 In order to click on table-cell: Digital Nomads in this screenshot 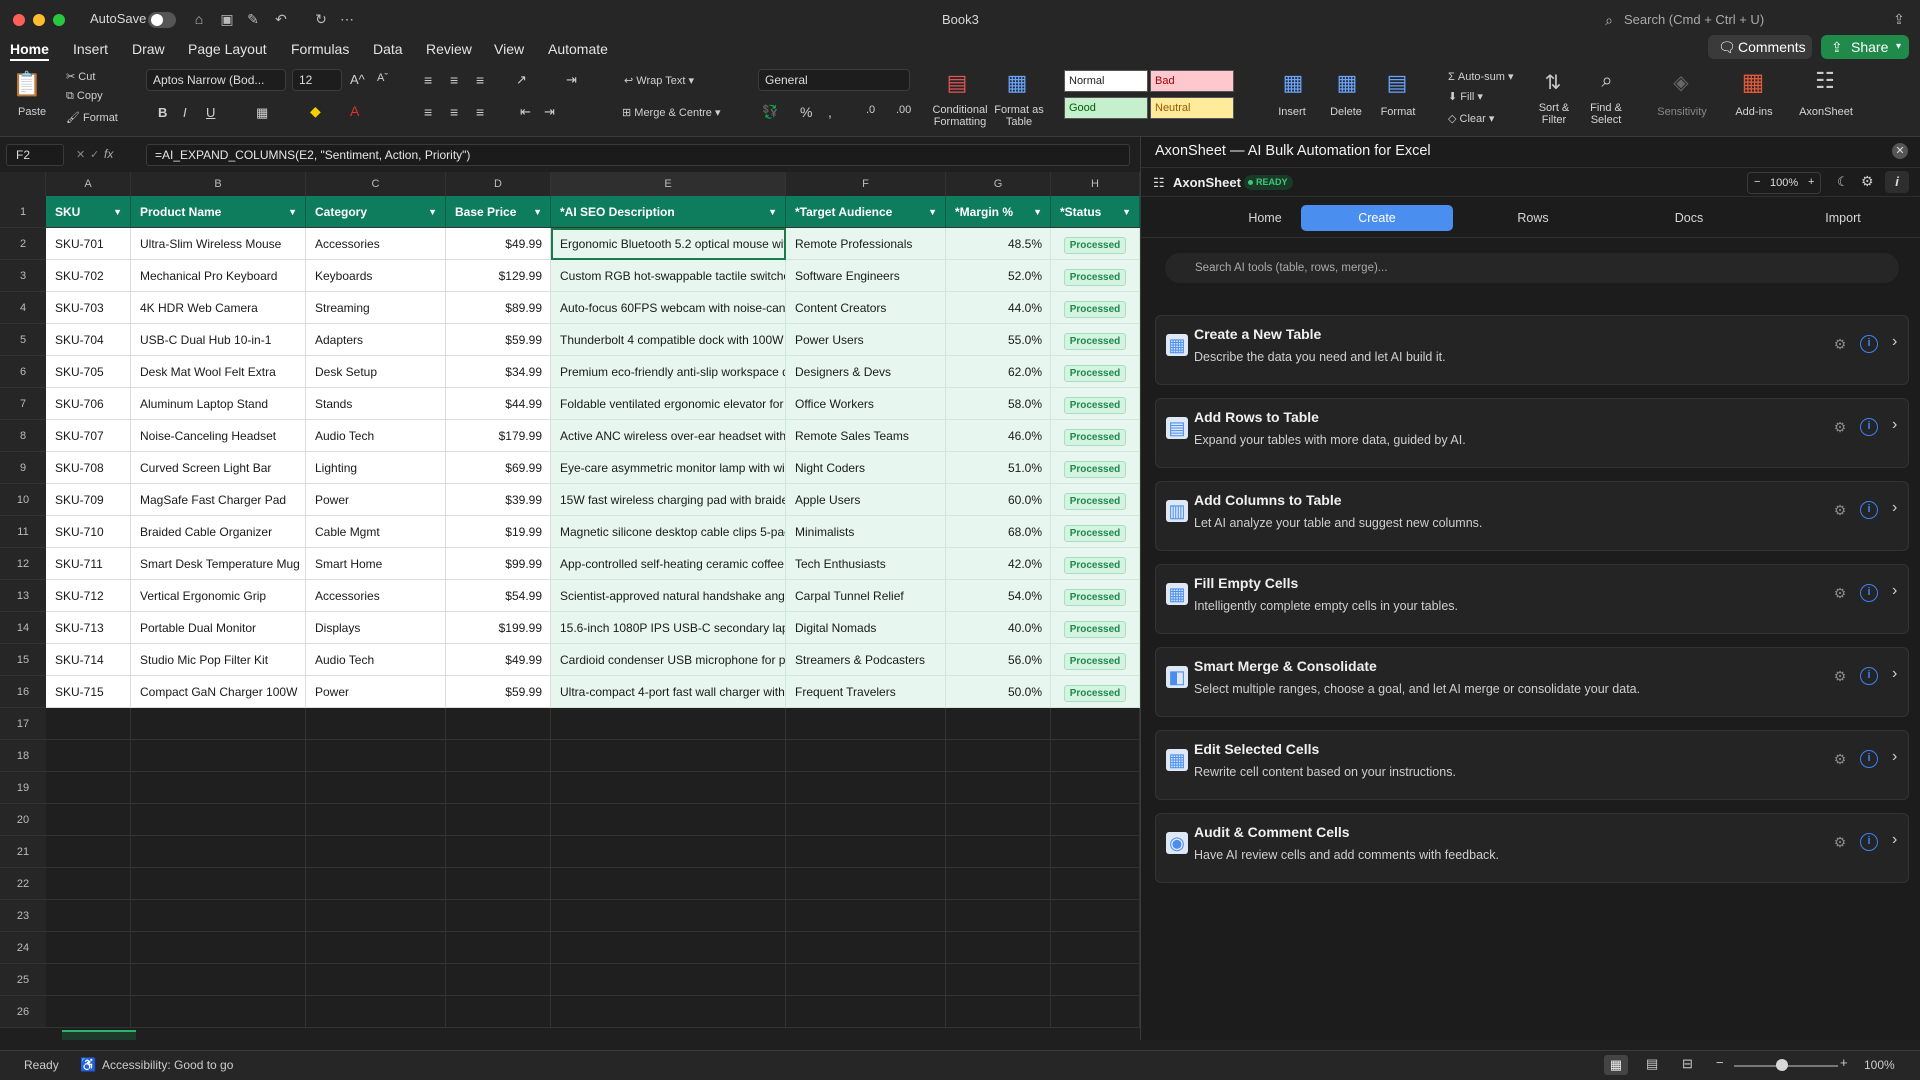, I will do `click(866, 628)`.